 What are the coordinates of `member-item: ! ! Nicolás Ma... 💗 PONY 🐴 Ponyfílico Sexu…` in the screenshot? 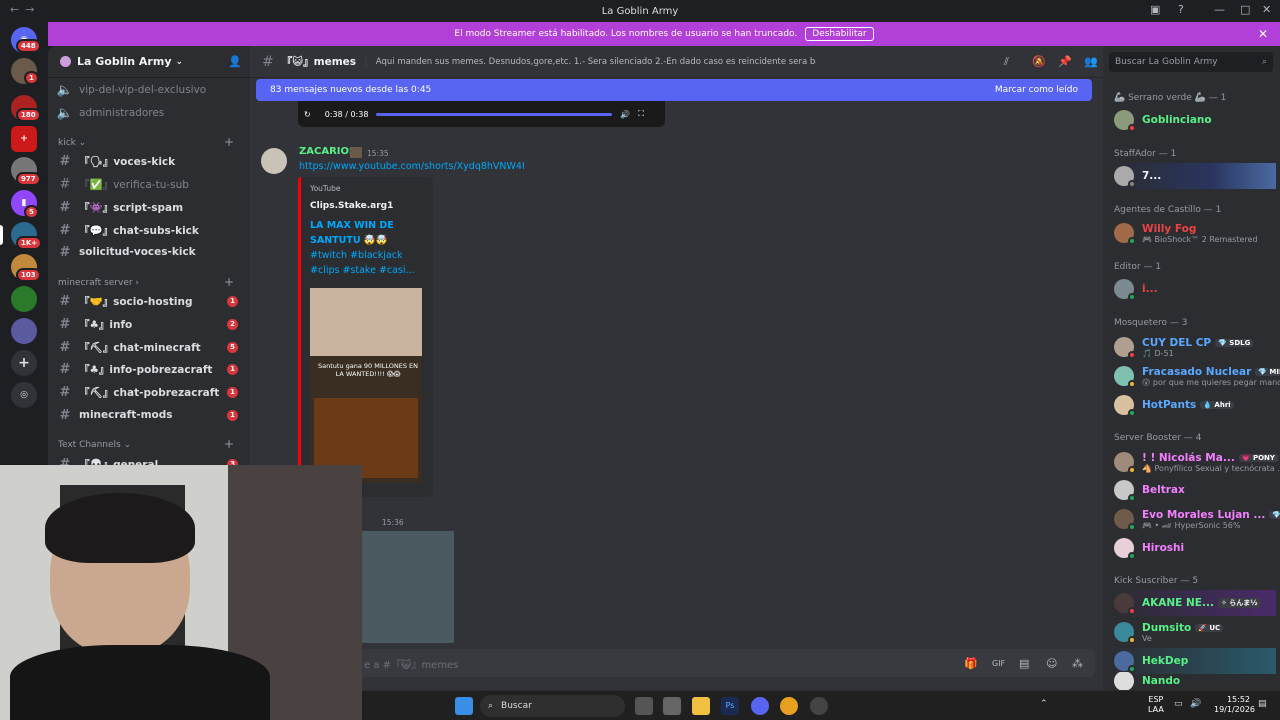 It's located at (1197, 462).